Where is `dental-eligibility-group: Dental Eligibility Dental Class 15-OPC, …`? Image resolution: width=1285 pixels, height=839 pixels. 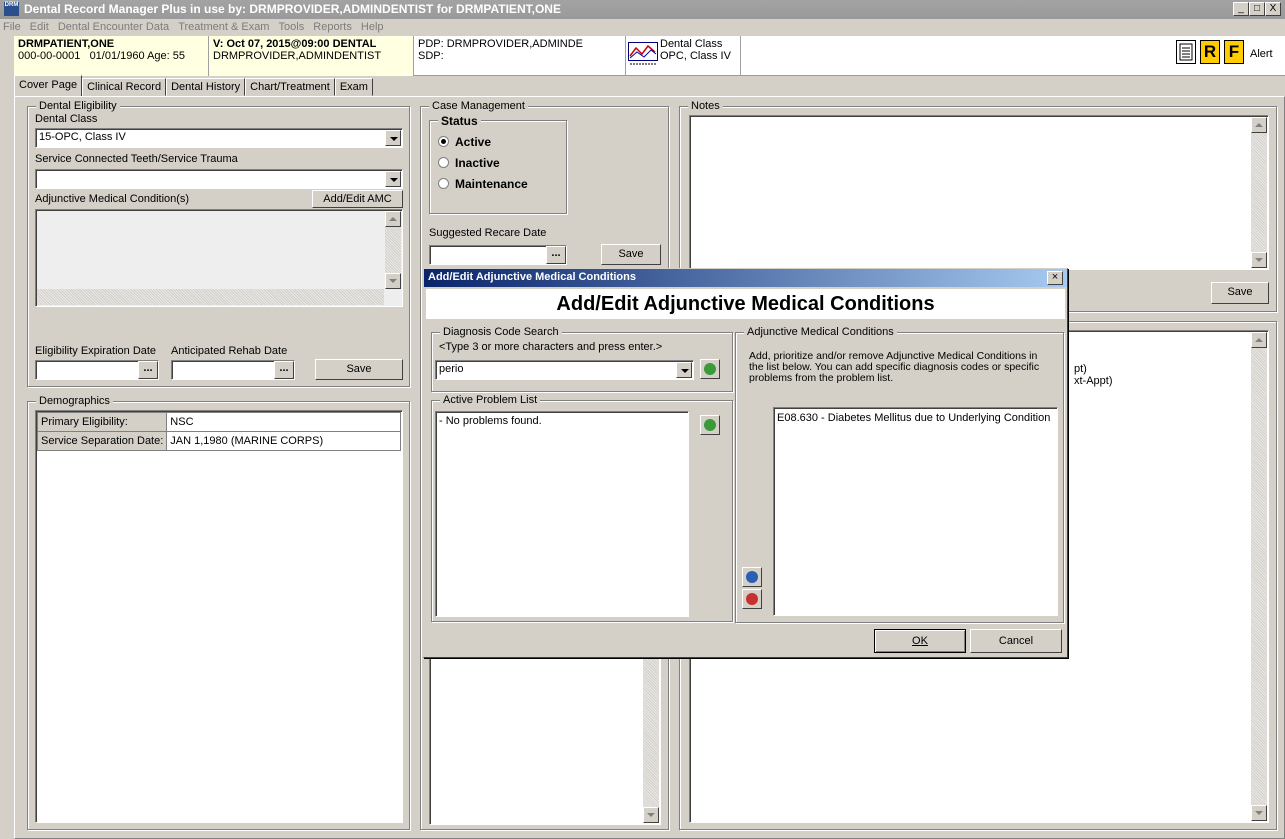
dental-eligibility-group: Dental Eligibility Dental Class 15-OPC, … is located at coordinates (218, 243).